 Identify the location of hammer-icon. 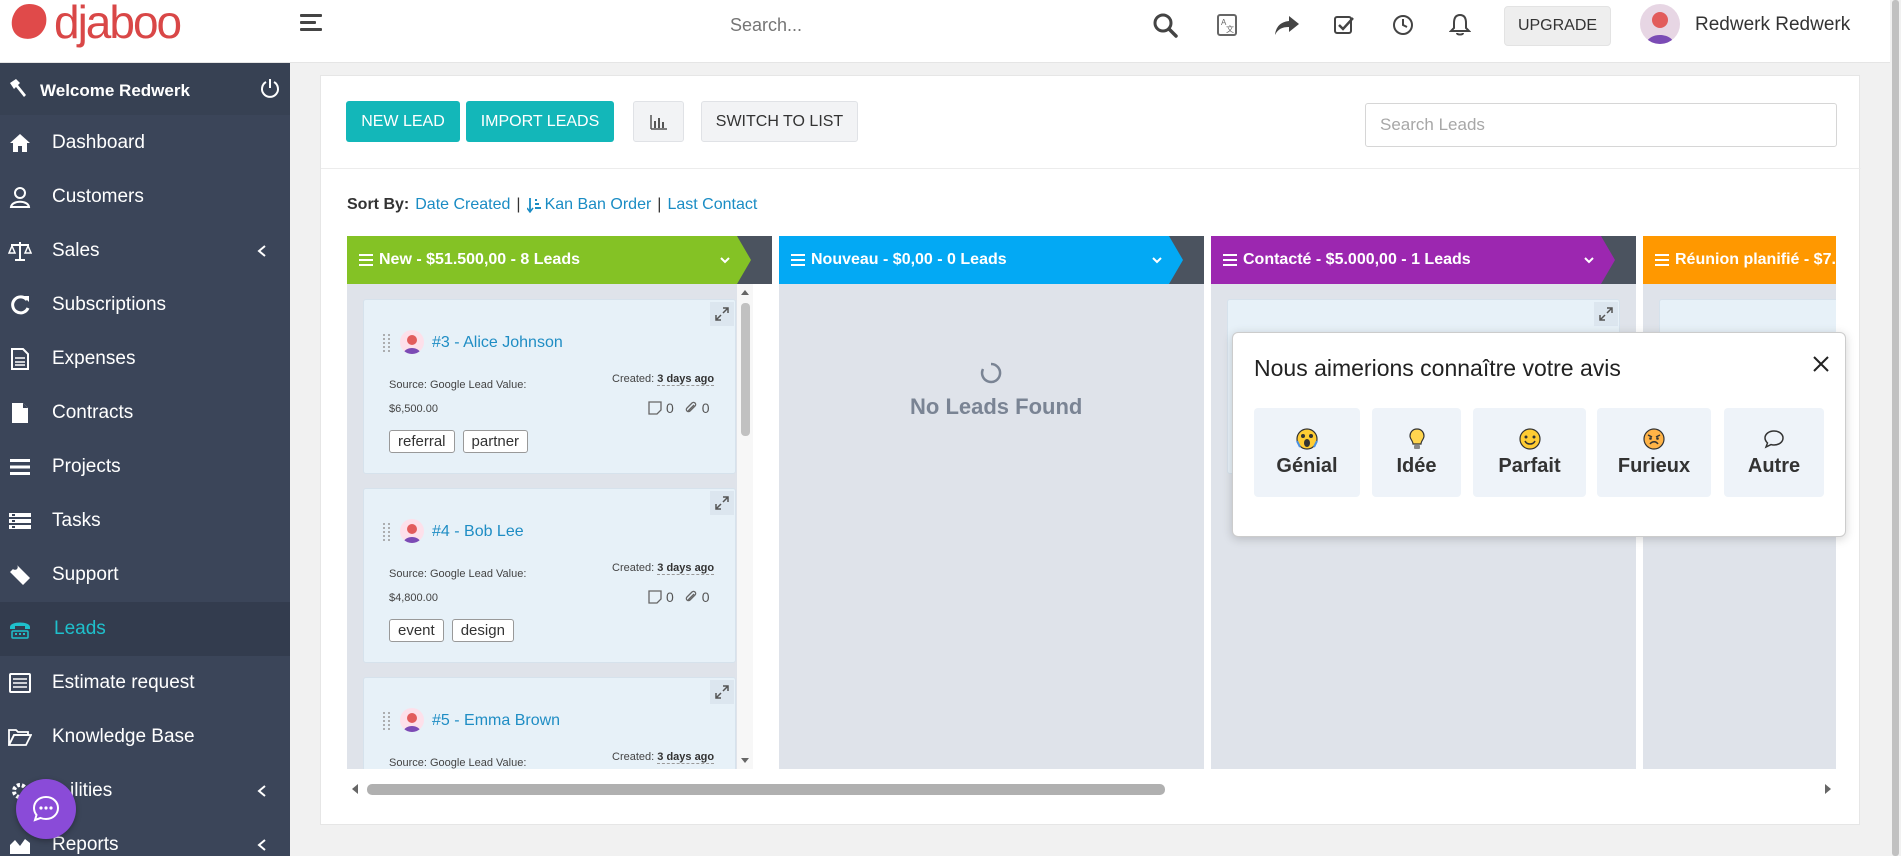
(18, 88).